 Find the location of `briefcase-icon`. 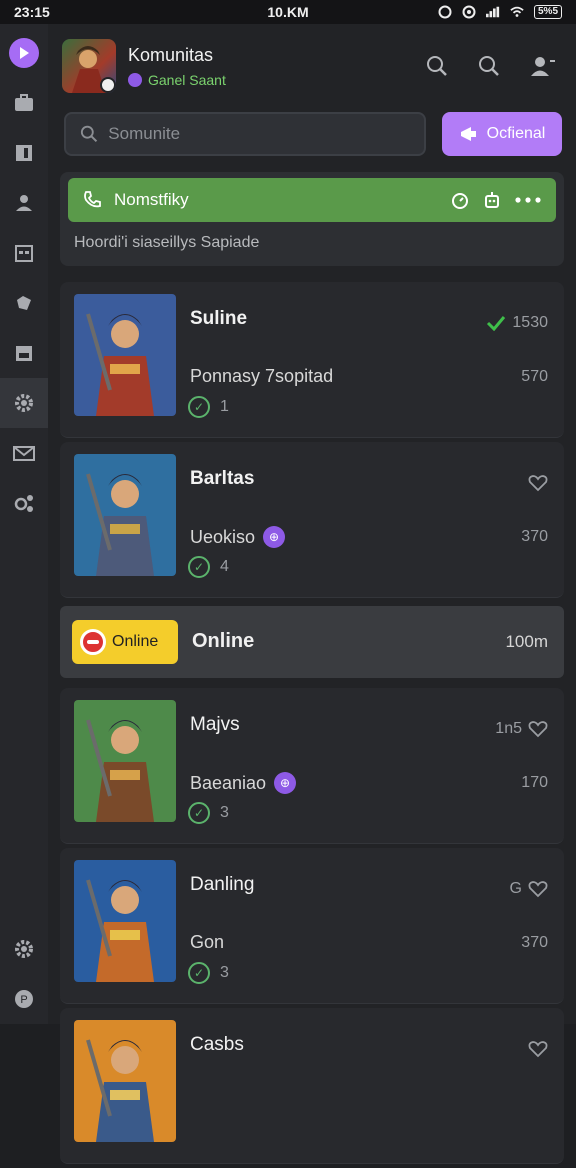

briefcase-icon is located at coordinates (24, 102).